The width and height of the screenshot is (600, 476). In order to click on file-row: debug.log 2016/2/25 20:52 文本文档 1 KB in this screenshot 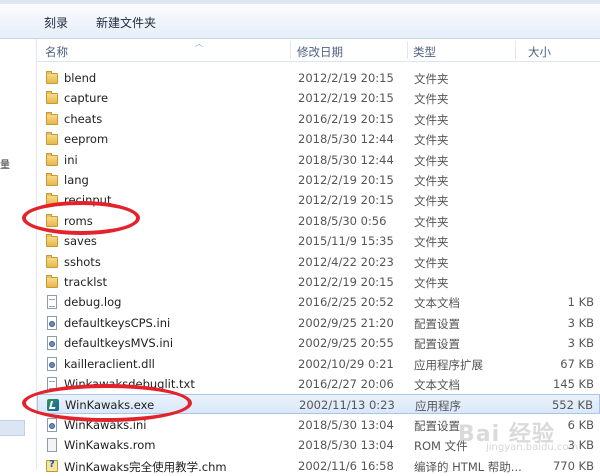, I will do `click(318, 302)`.